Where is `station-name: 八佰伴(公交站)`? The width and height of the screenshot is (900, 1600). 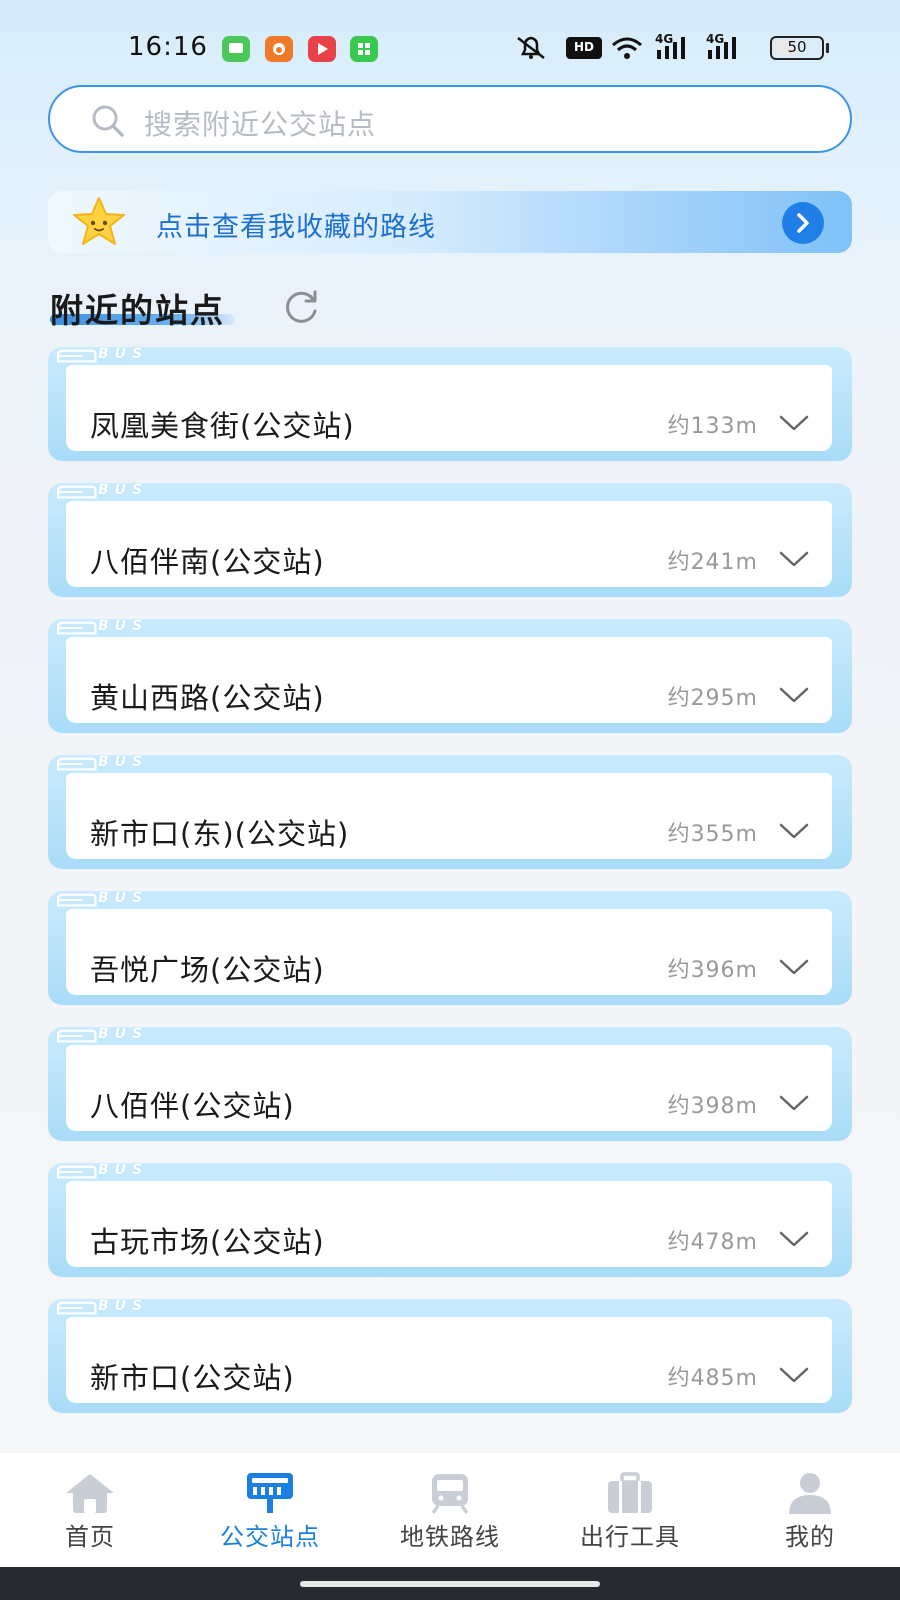
station-name: 八佰伴(公交站) is located at coordinates (192, 1106).